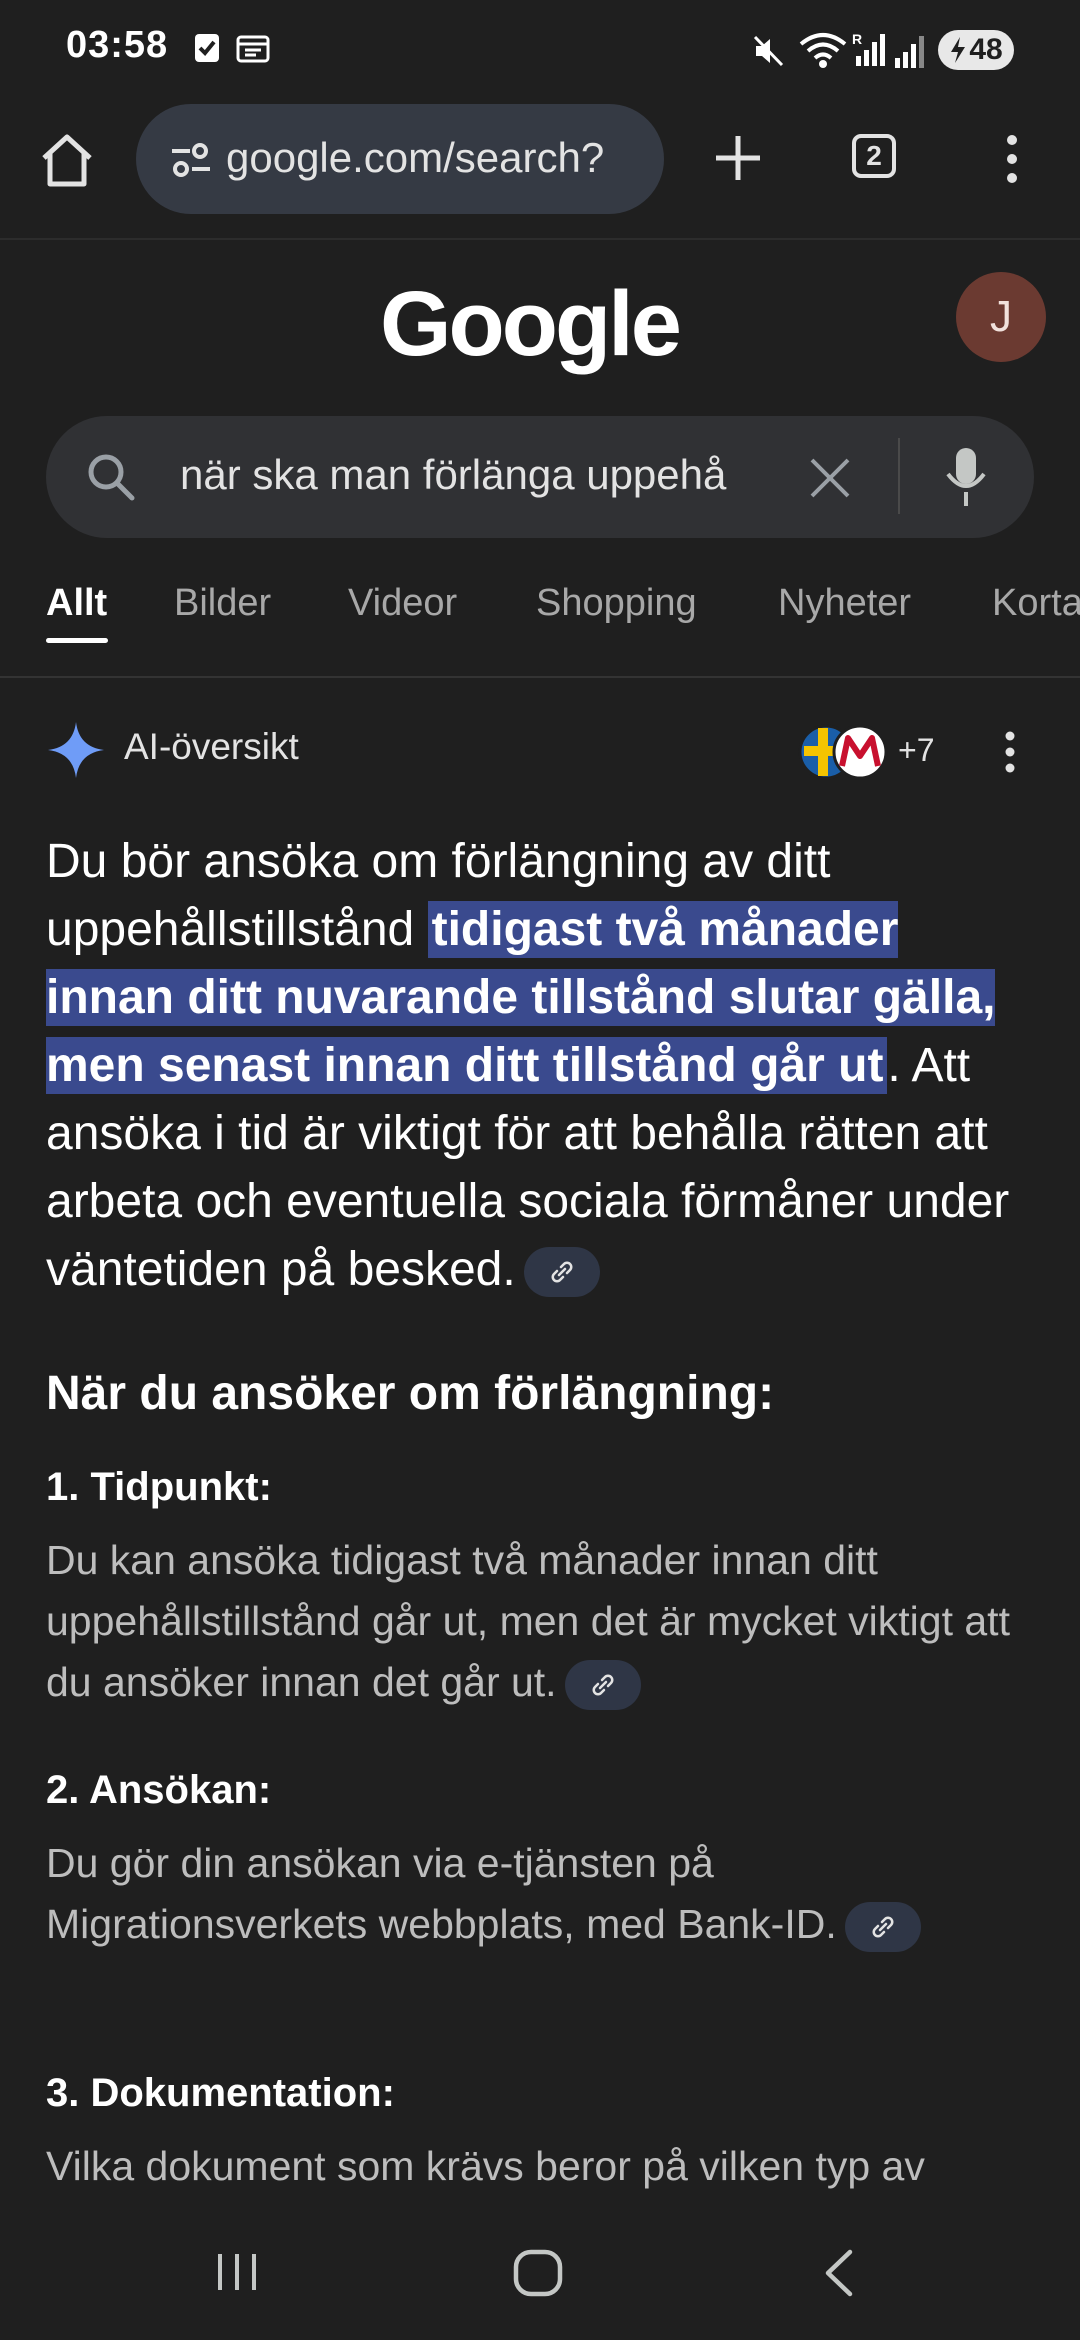 The width and height of the screenshot is (1080, 2340). Describe the element at coordinates (738, 158) in the screenshot. I see `new-tab-icon` at that location.